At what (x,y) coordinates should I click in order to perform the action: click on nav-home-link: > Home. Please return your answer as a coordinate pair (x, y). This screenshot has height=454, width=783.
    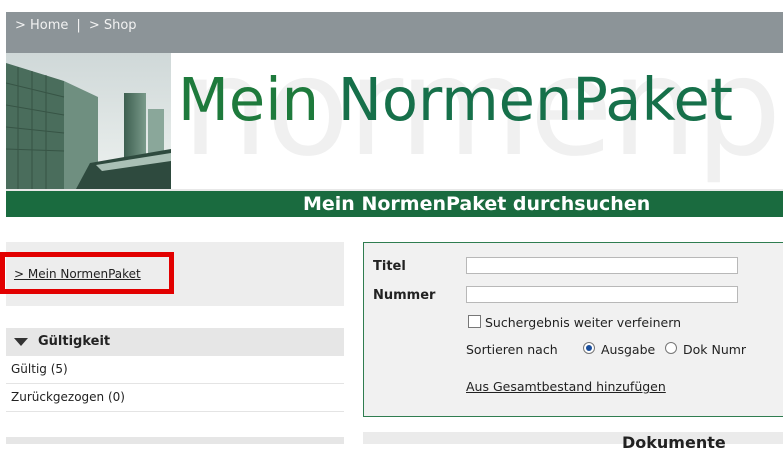
    Looking at the image, I should click on (41, 25).